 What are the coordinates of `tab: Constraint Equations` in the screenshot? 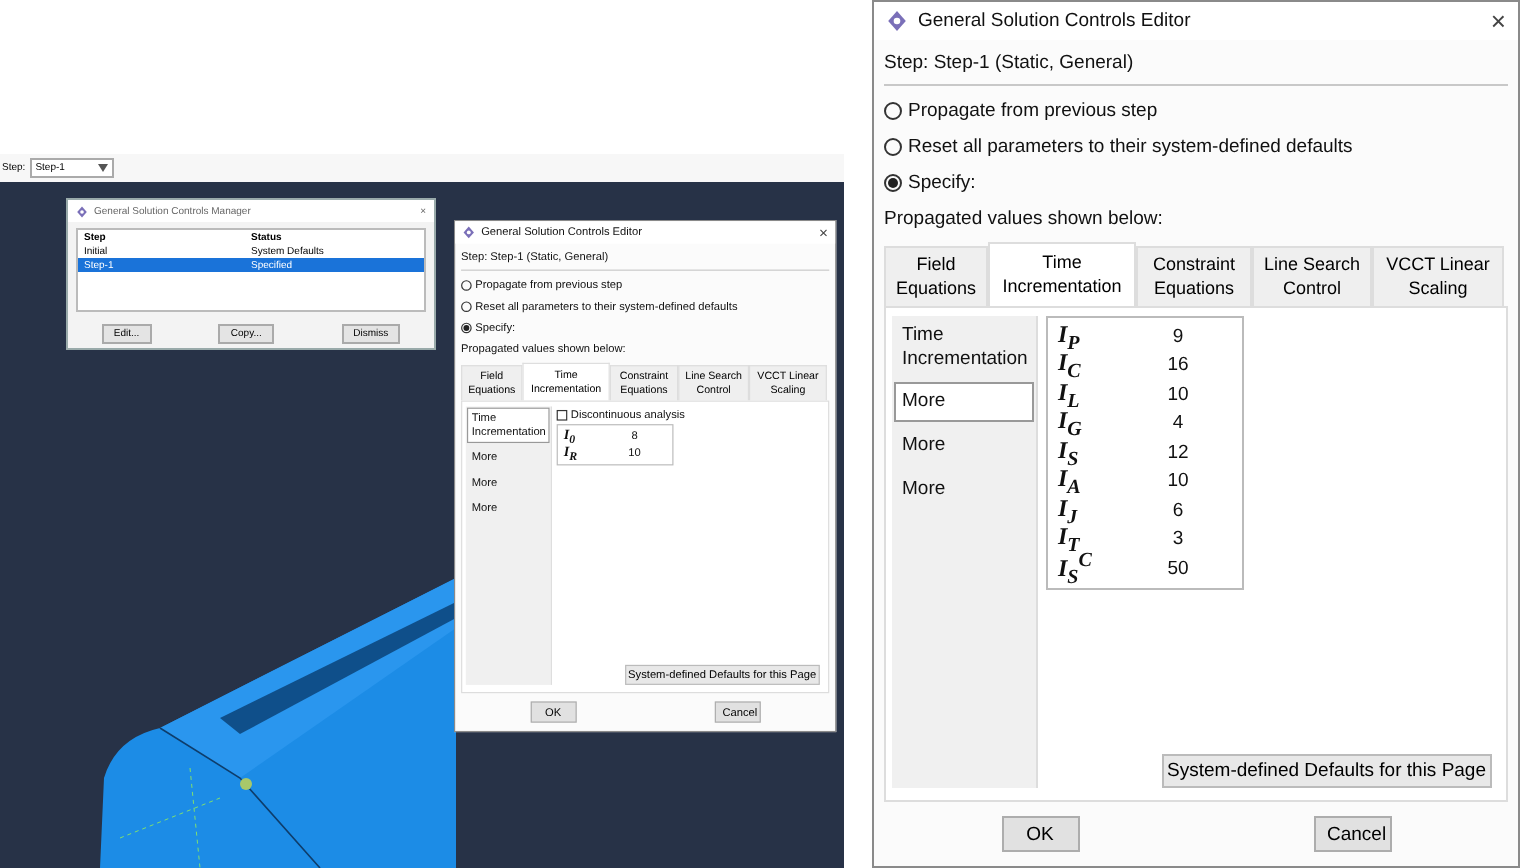 It's located at (1194, 276).